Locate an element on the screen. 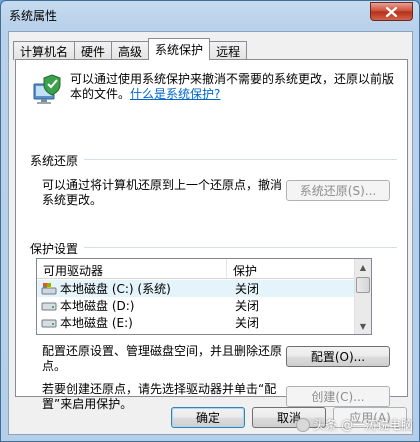 The image size is (420, 442). column-available-drives: 可用驱动器 is located at coordinates (132, 268).